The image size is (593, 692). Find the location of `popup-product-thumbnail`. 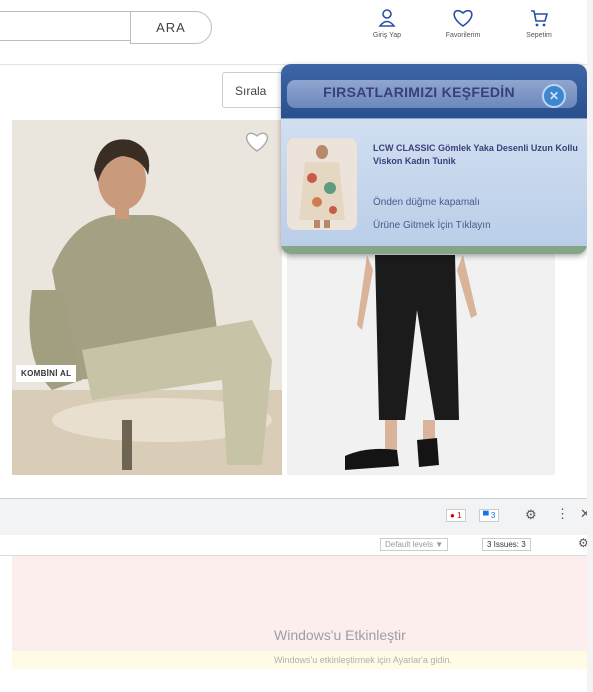

popup-product-thumbnail is located at coordinates (322, 184).